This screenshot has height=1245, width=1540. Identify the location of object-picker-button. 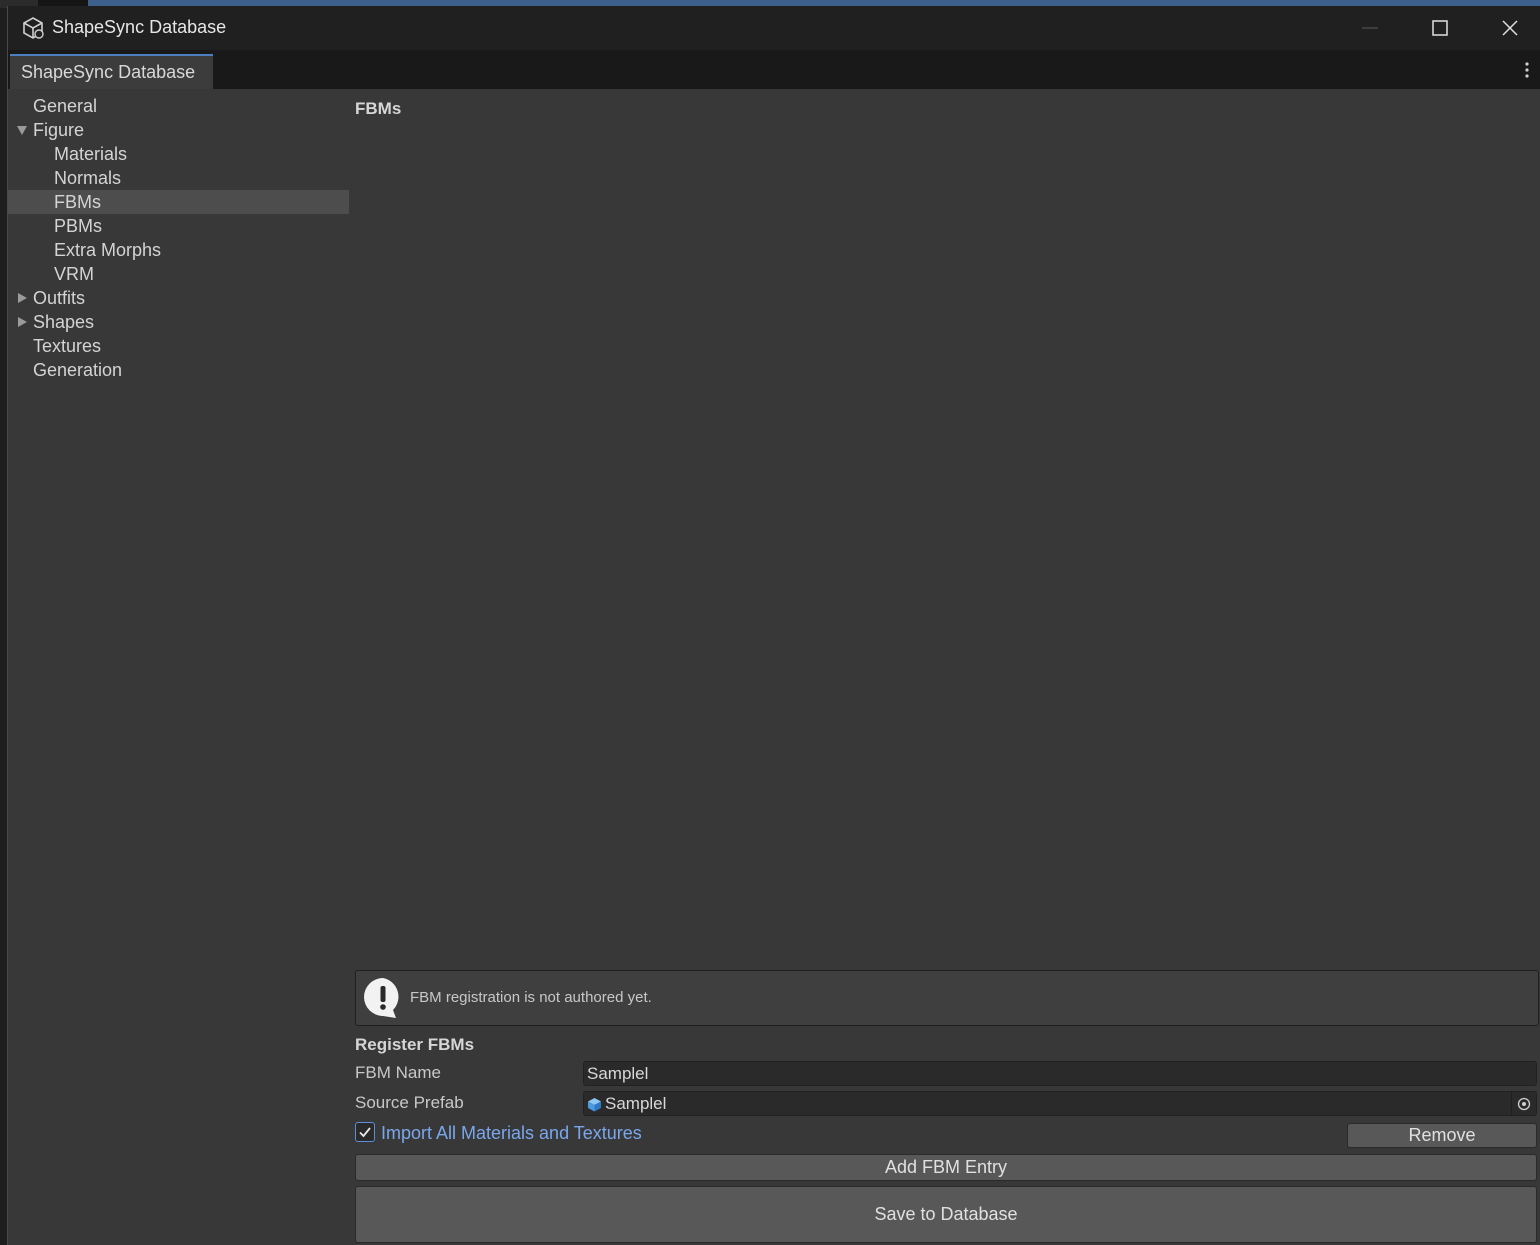
(1523, 1103).